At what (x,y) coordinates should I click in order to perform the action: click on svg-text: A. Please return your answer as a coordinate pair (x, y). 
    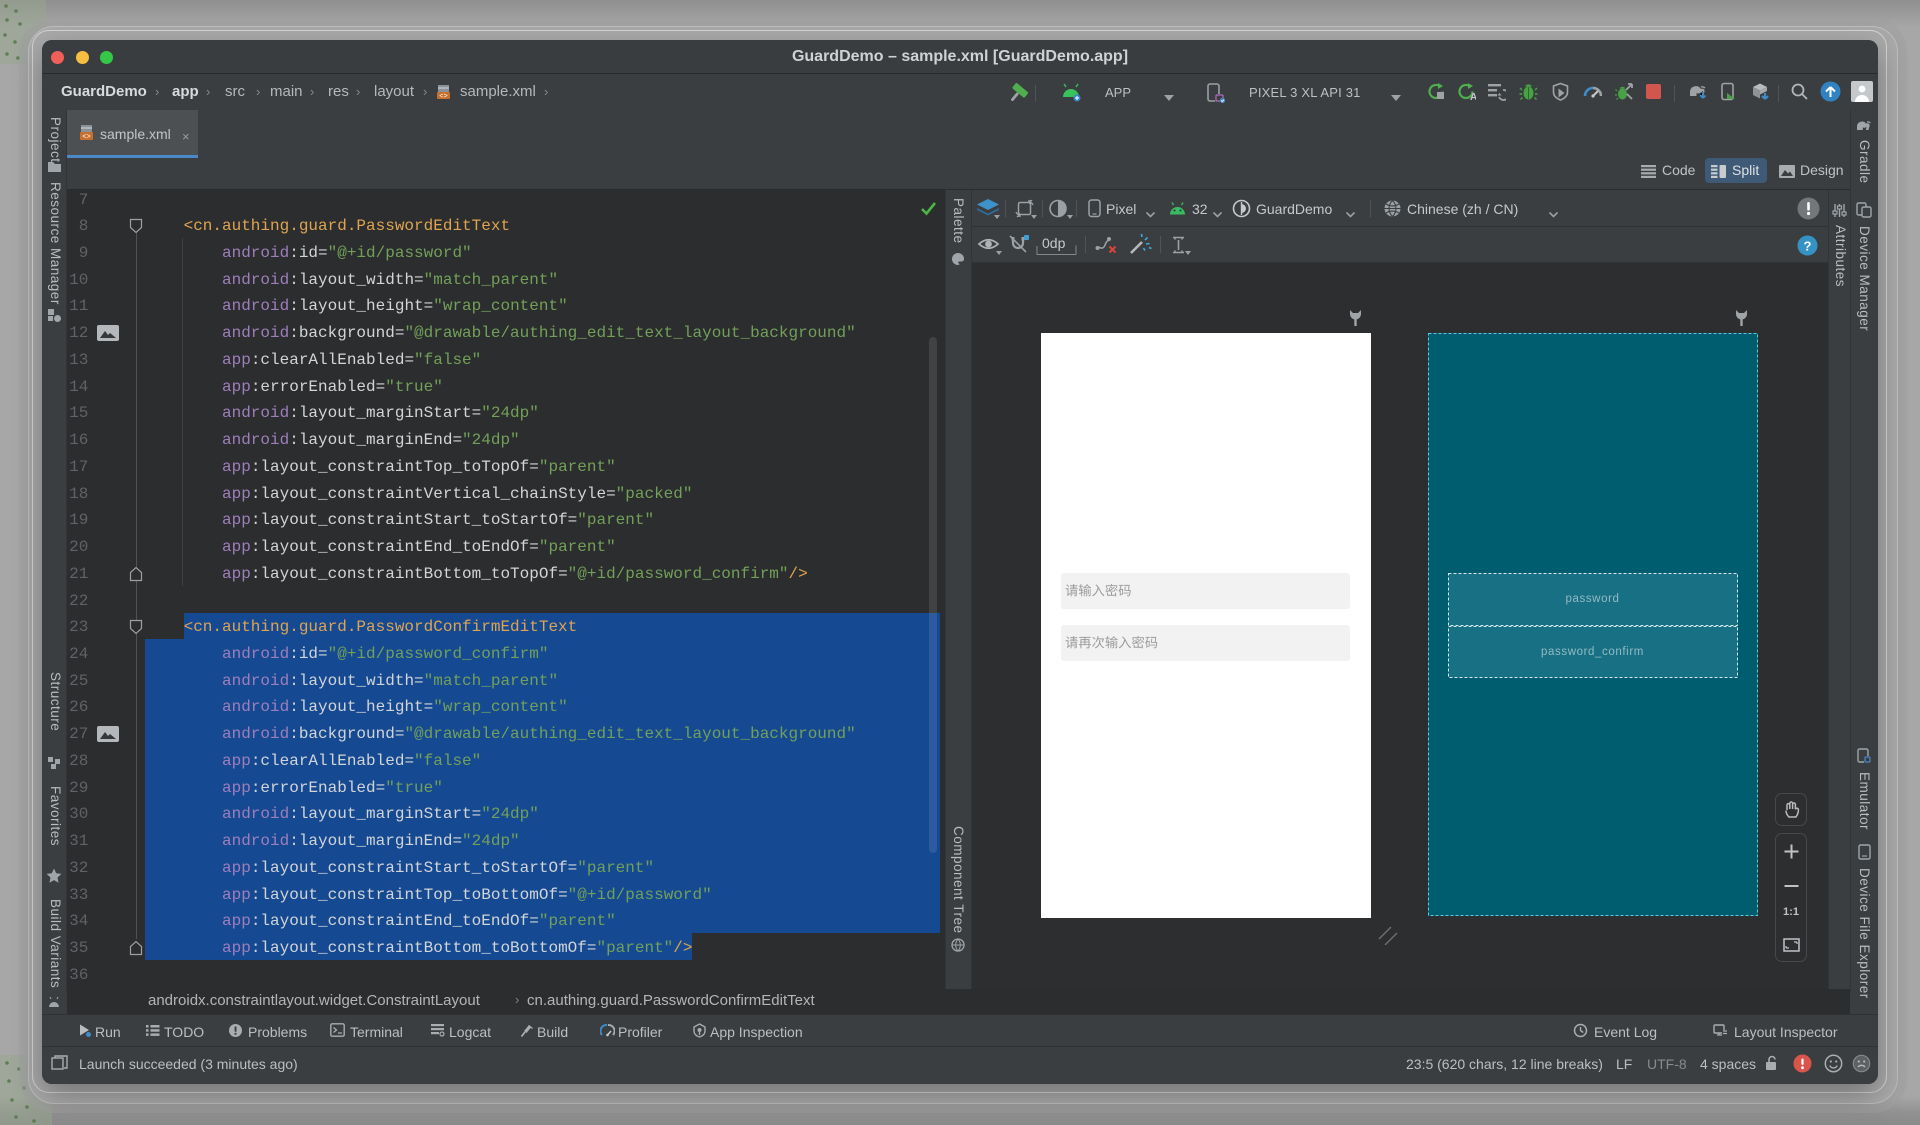
    Looking at the image, I should click on (1473, 96).